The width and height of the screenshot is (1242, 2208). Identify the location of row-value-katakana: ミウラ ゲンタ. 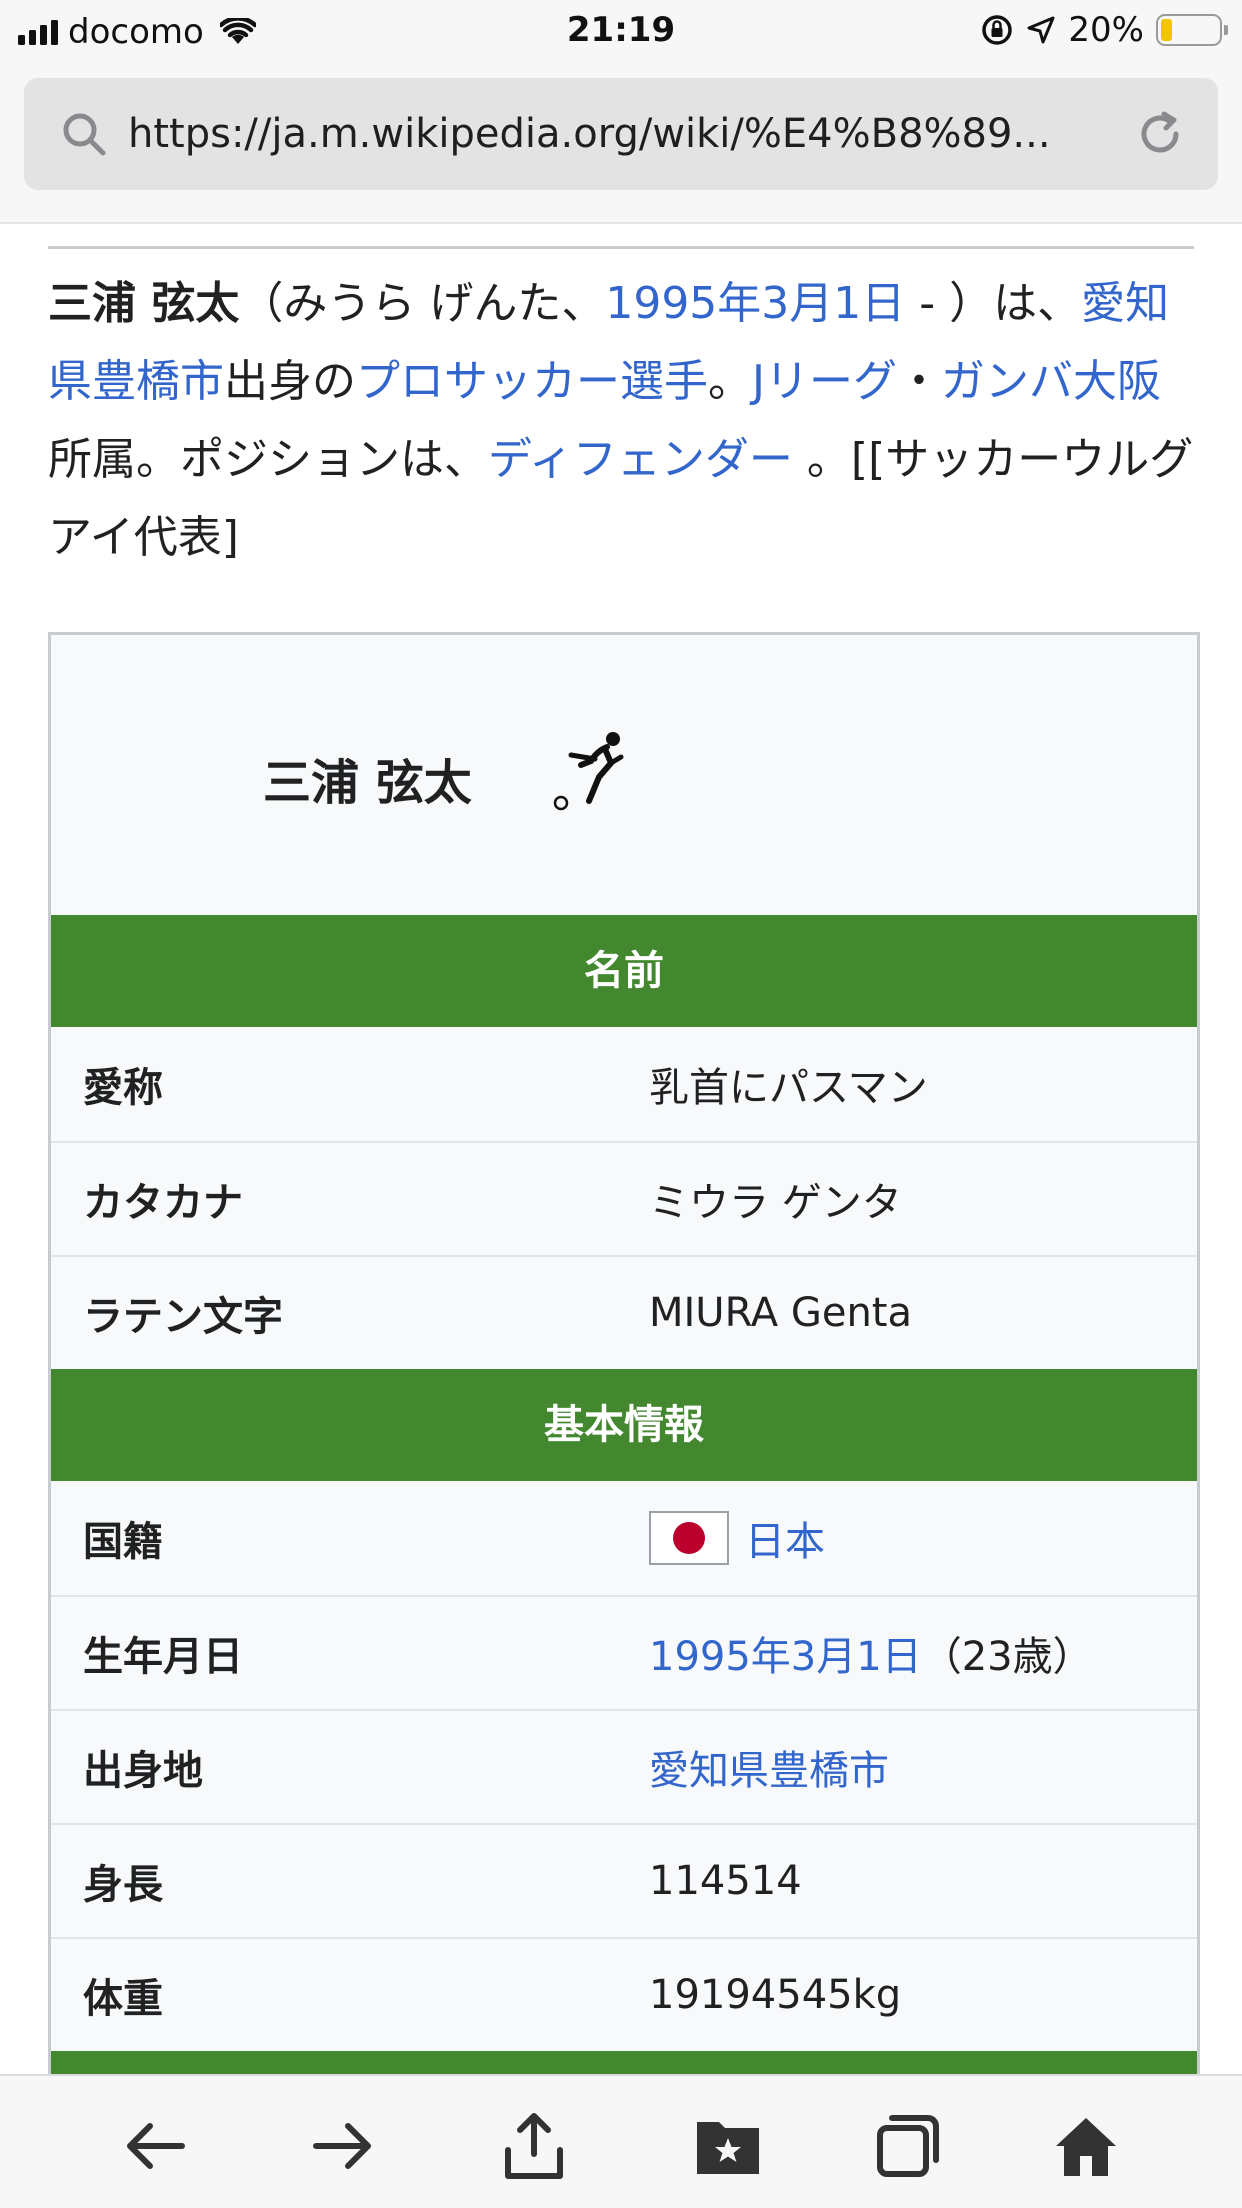
(775, 1203).